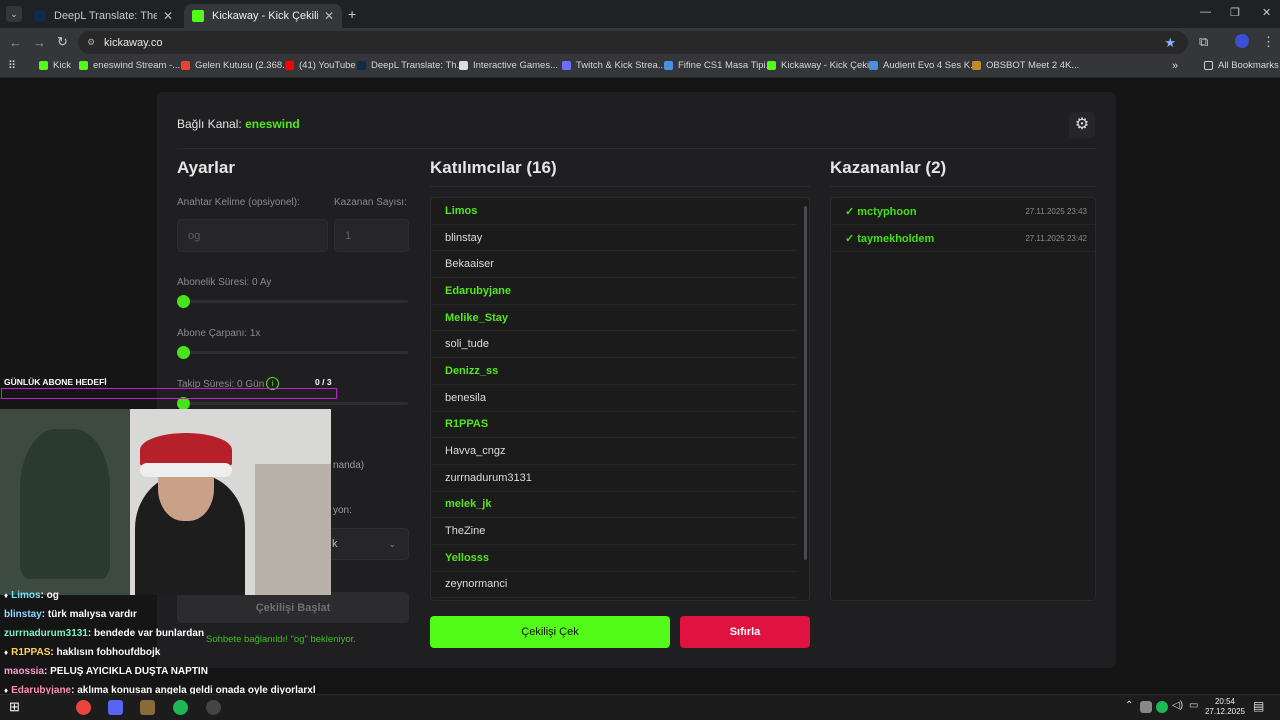 This screenshot has width=1280, height=720. Describe the element at coordinates (461, 210) in the screenshot. I see `participant-name: Limos` at that location.